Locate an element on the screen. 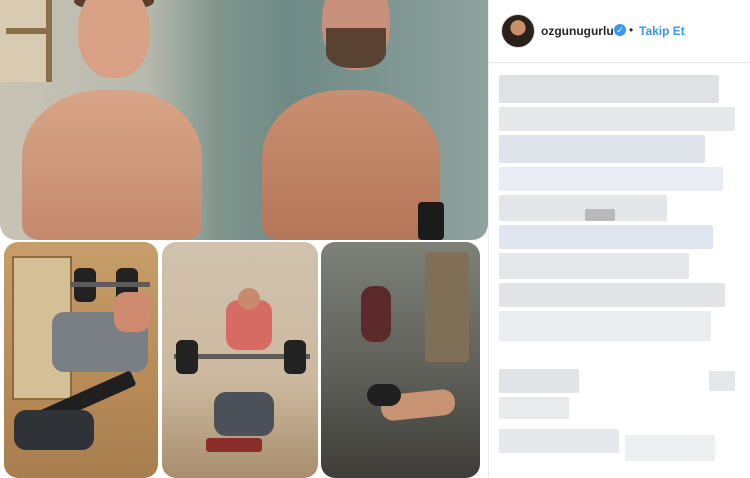  figure-lying is located at coordinates (244, 414).